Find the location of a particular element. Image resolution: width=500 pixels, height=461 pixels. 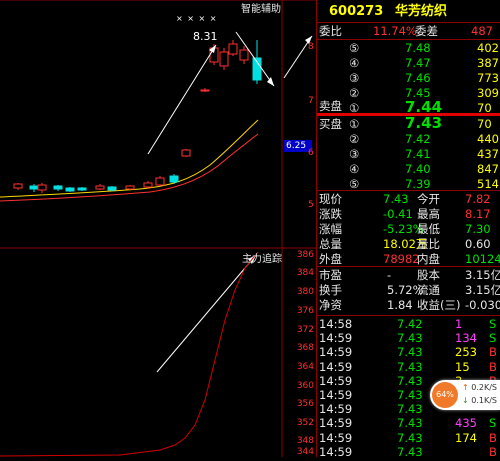

weicha-value: 487 is located at coordinates (482, 31).